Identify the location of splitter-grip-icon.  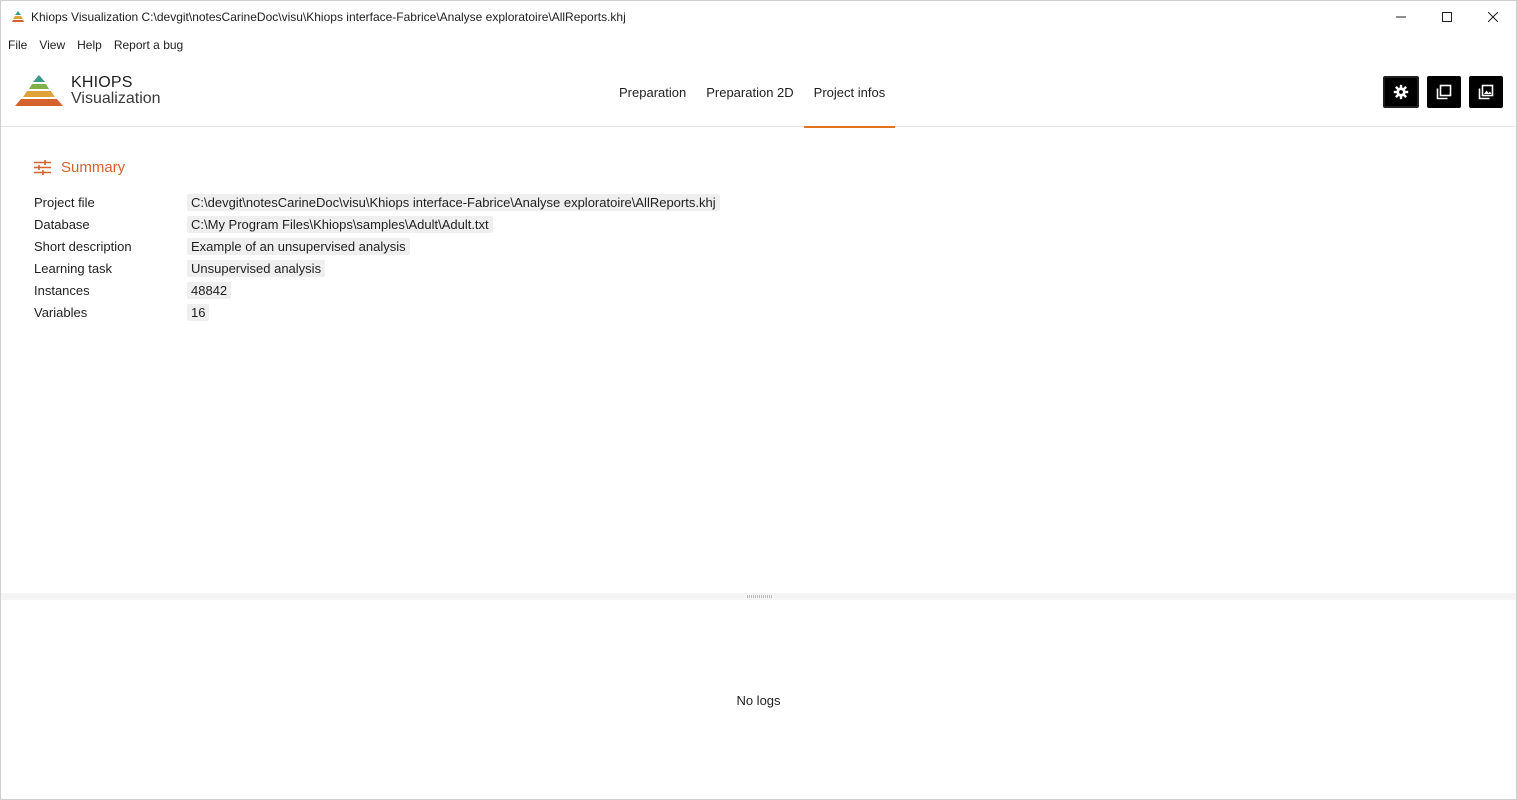
(760, 596).